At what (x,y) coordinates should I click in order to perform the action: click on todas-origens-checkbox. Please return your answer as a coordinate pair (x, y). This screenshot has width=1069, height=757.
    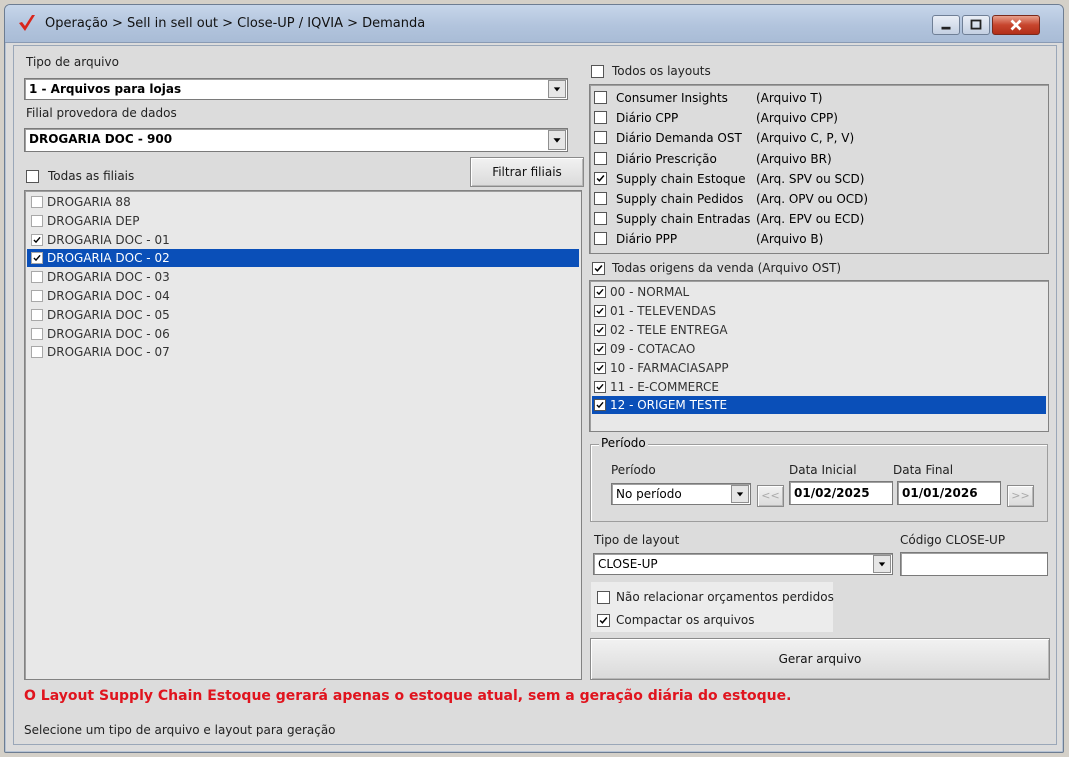
    Looking at the image, I should click on (598, 268).